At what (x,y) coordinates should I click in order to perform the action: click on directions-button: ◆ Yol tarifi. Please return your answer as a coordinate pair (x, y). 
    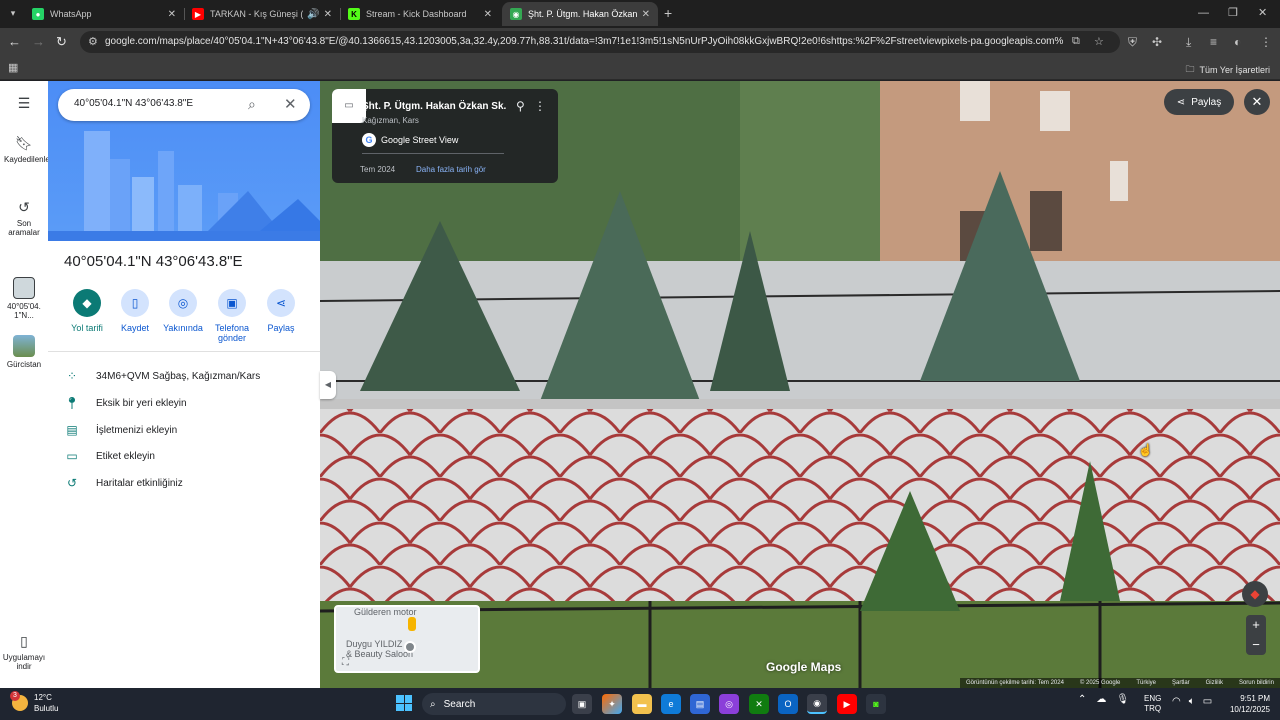
    Looking at the image, I should click on (87, 311).